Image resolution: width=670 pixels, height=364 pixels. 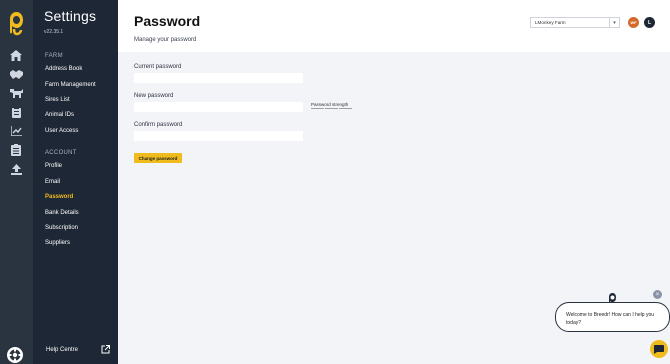 I want to click on sidebar-item-address-book: Address Book, so click(x=63, y=69).